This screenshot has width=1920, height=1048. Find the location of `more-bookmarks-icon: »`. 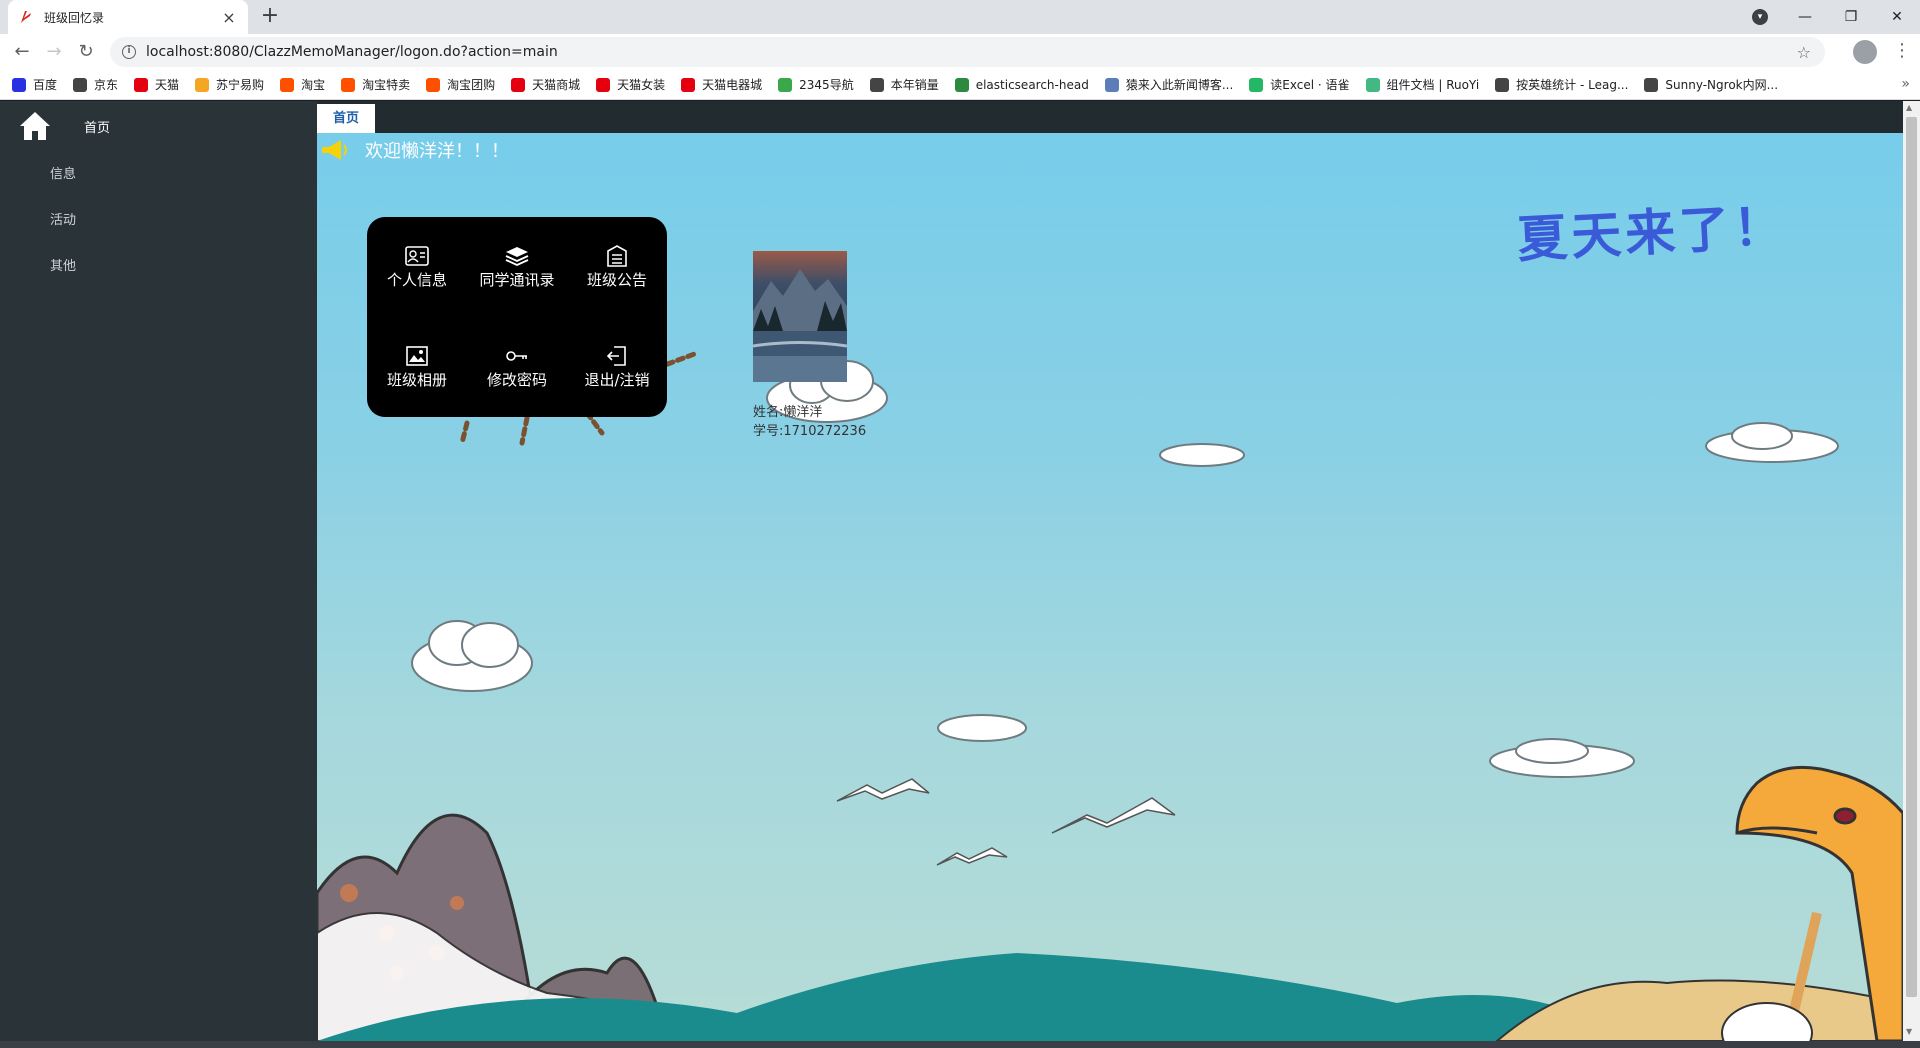

more-bookmarks-icon: » is located at coordinates (1905, 84).